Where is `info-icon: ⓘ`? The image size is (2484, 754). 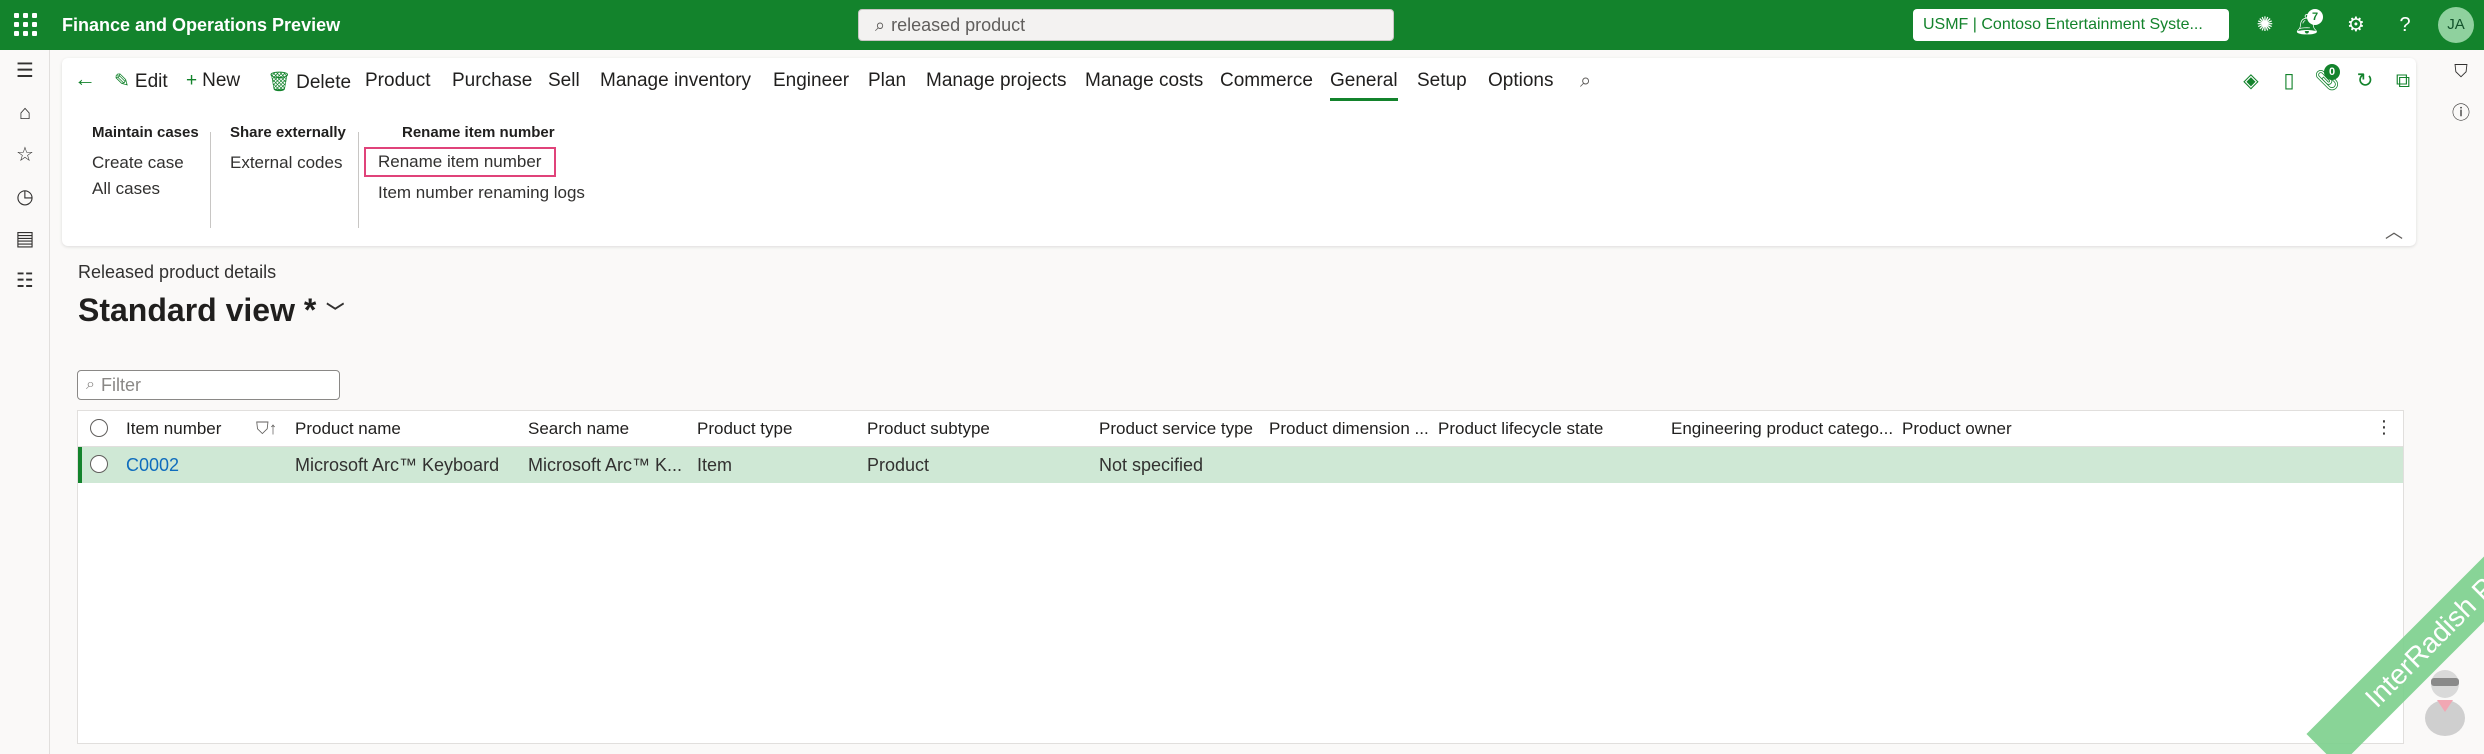 info-icon: ⓘ is located at coordinates (2461, 113).